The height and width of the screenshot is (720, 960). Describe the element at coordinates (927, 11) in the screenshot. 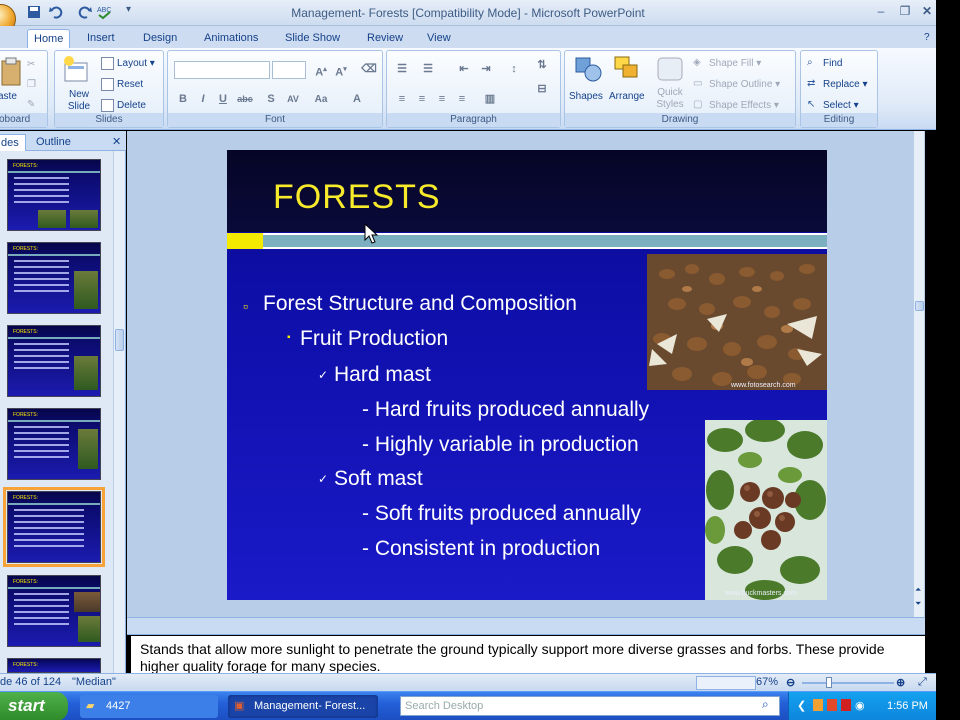

I see `close-button: ✕` at that location.